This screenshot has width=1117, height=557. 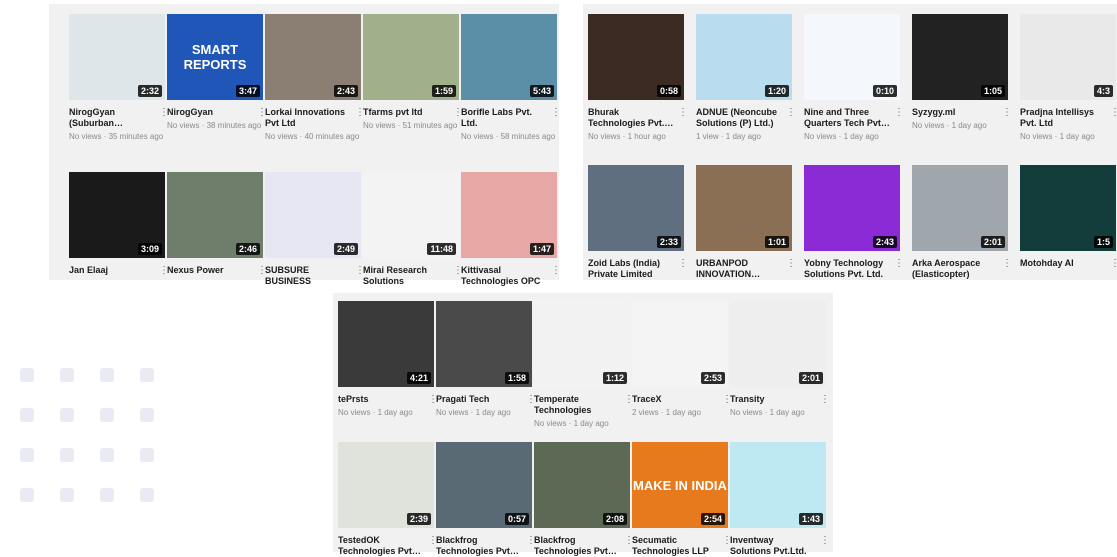 What do you see at coordinates (675, 546) in the screenshot?
I see `video-title: Secumatic Technologies LLP` at bounding box center [675, 546].